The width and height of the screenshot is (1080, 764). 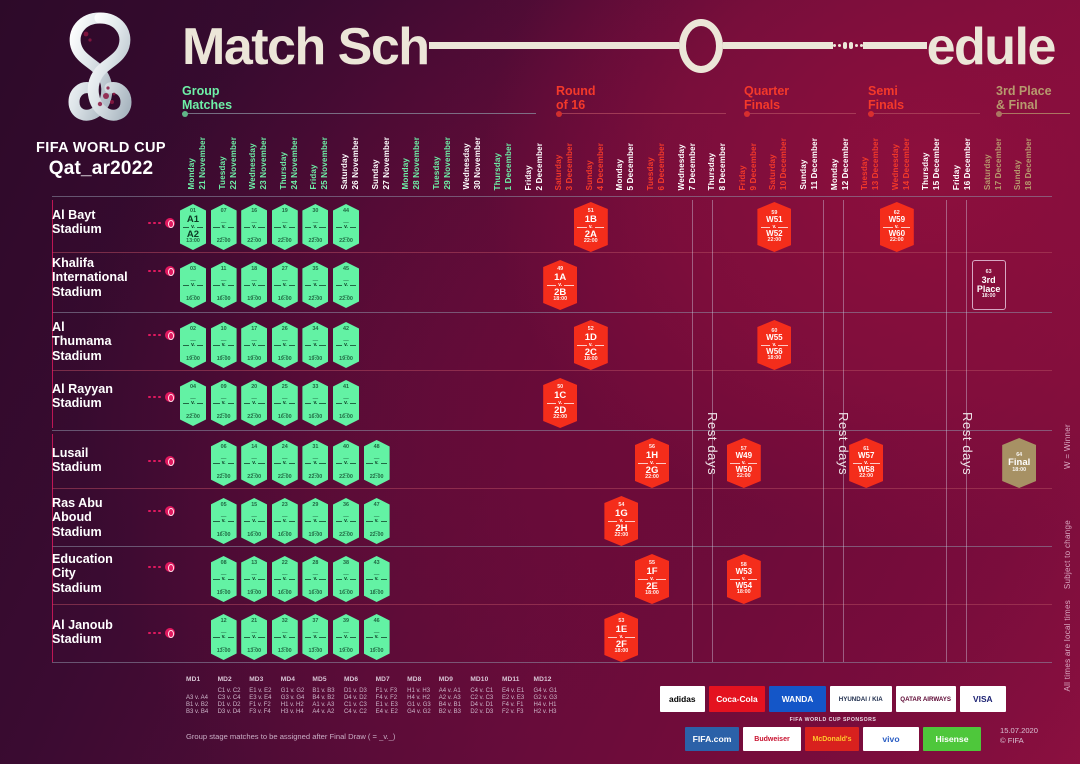 I want to click on match-badge: 01 A1 v. A2 13:00, so click(x=193, y=227).